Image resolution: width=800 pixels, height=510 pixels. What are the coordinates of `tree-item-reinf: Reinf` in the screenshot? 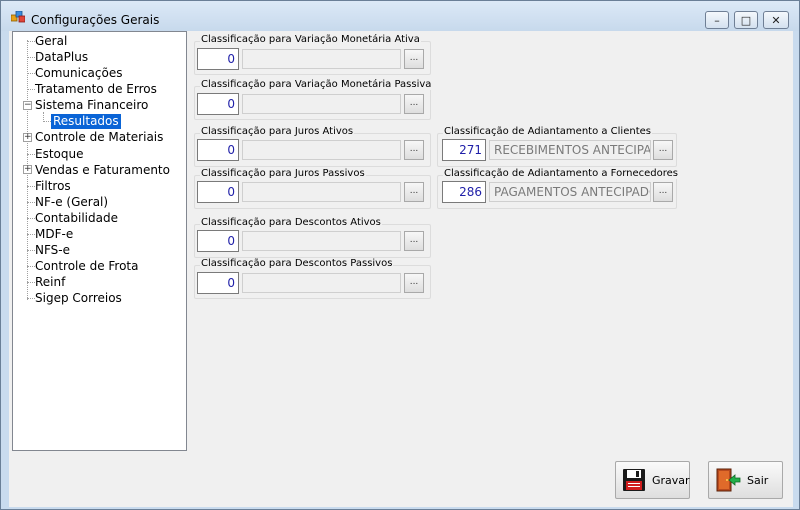 It's located at (50, 282).